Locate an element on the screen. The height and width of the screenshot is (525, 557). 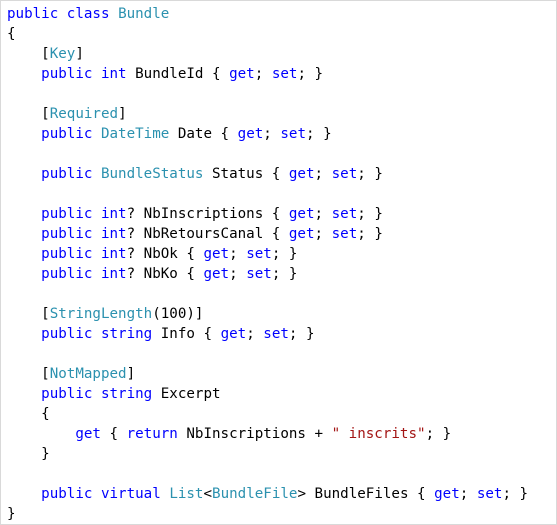
code-line: public string Info { get; set; } is located at coordinates (267, 334).